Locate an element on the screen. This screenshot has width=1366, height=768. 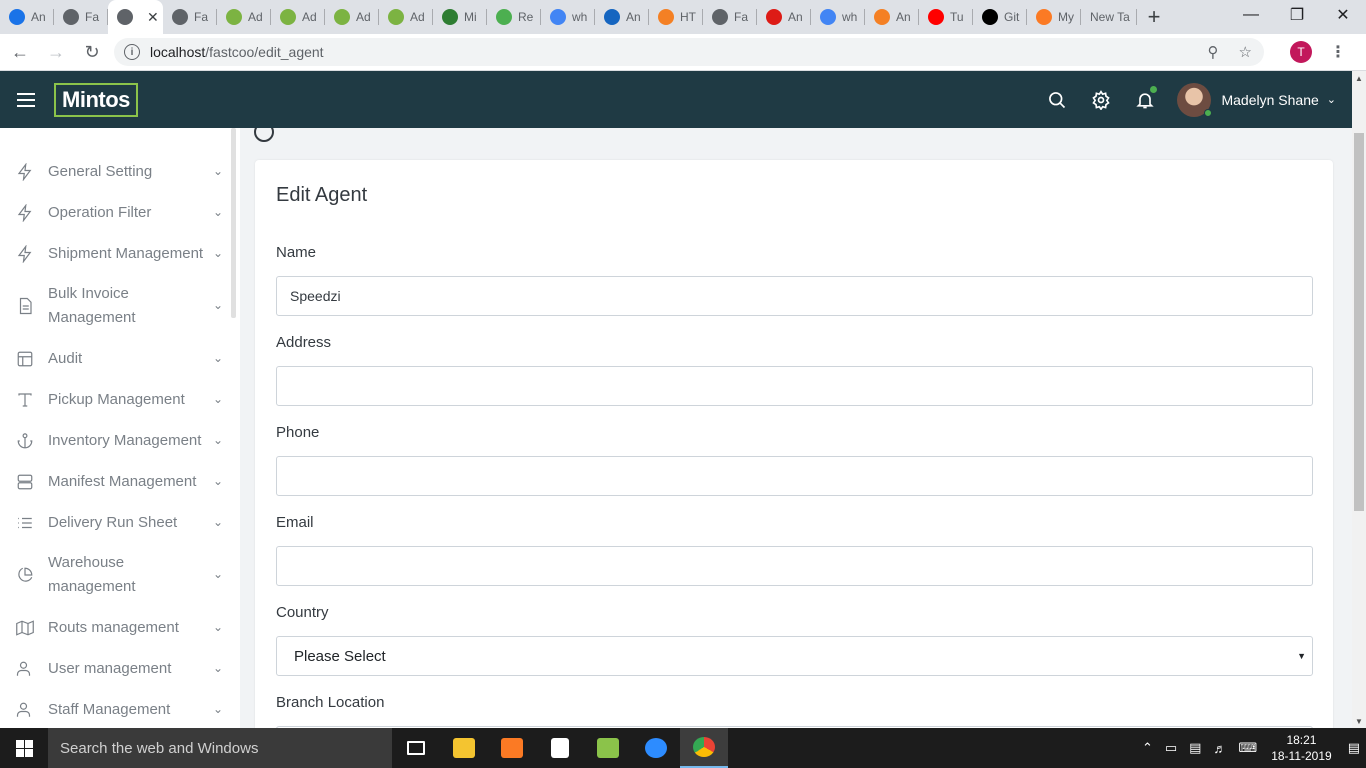
app-logo: Mintos is located at coordinates (96, 99).